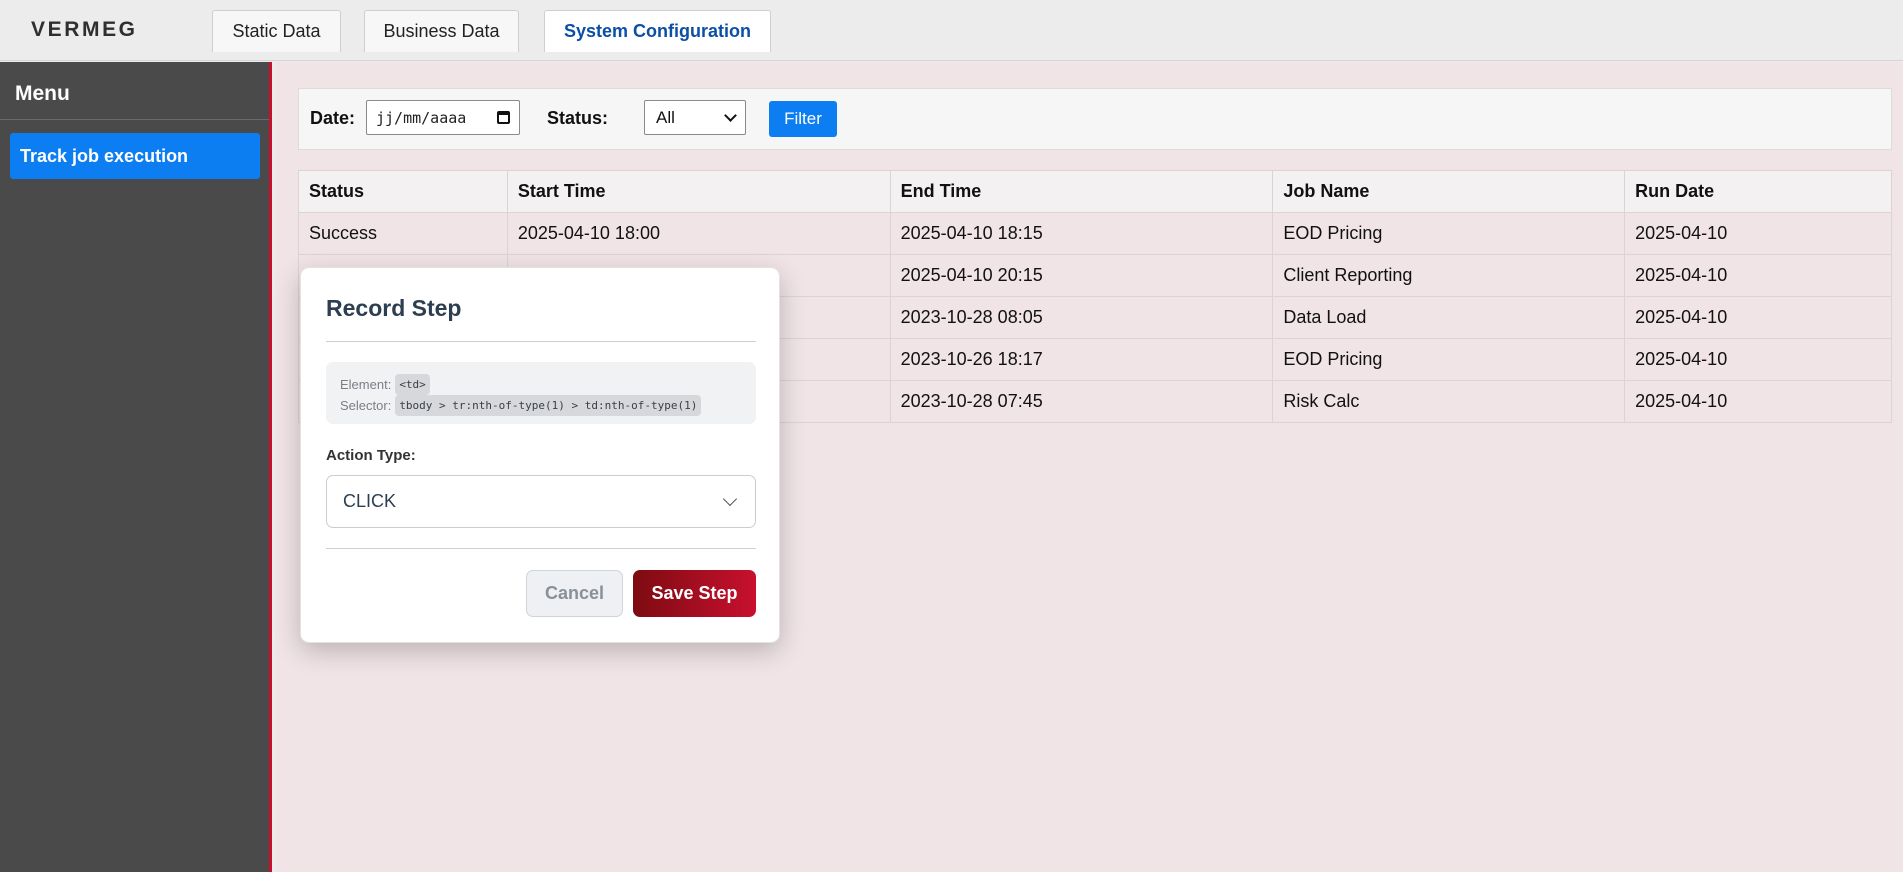 This screenshot has height=872, width=1903. What do you see at coordinates (403, 191) in the screenshot?
I see `column-header-status: Status` at bounding box center [403, 191].